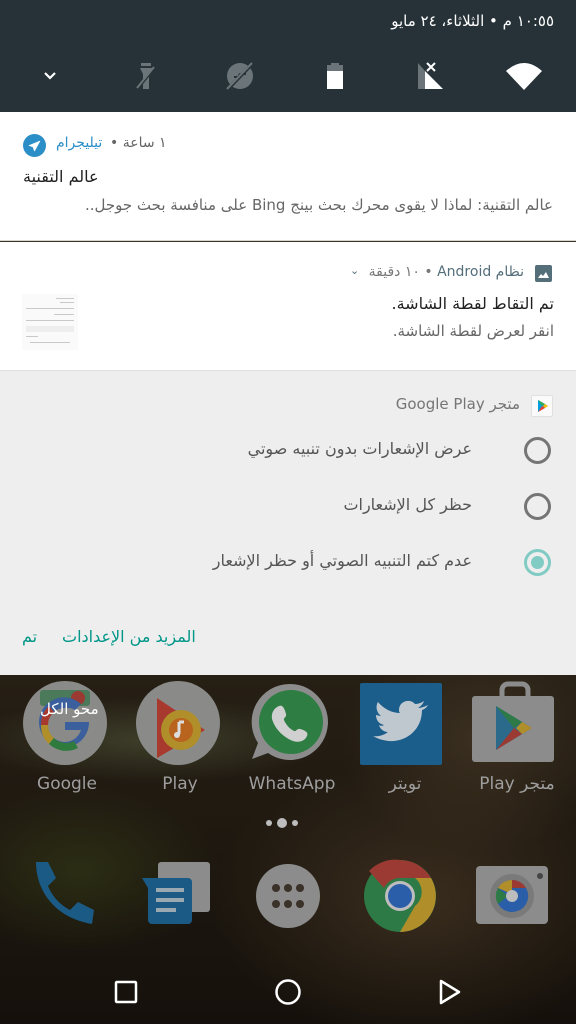  I want to click on notification-app-name: تيليجرام, so click(79, 143).